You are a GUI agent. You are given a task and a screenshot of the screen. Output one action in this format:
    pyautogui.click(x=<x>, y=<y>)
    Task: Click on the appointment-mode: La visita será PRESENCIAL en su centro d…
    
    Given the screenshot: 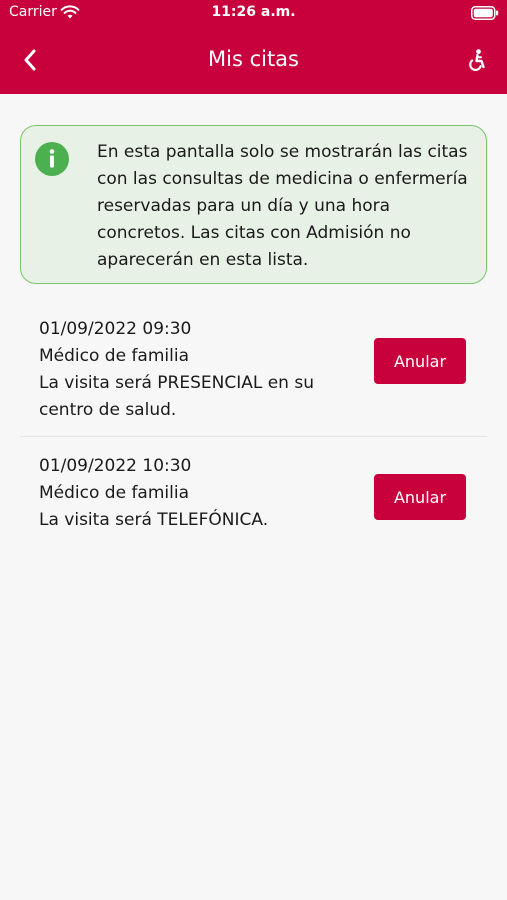 What is the action you would take?
    pyautogui.click(x=176, y=396)
    